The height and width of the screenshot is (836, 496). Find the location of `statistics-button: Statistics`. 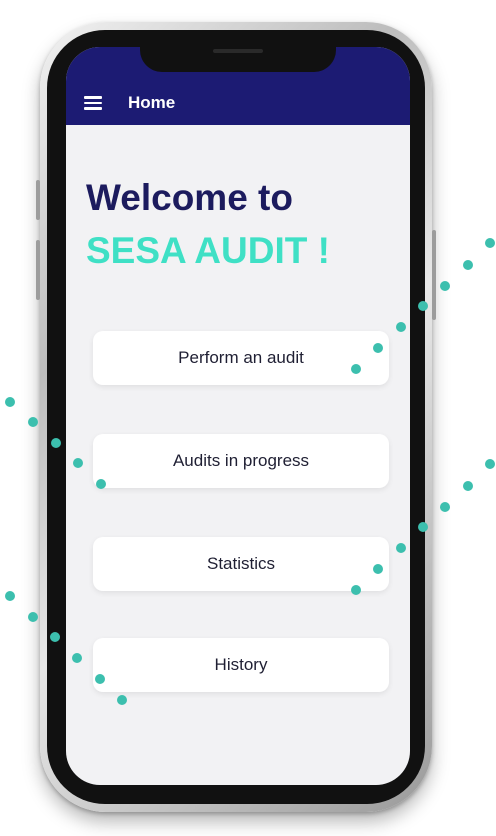

statistics-button: Statistics is located at coordinates (241, 564).